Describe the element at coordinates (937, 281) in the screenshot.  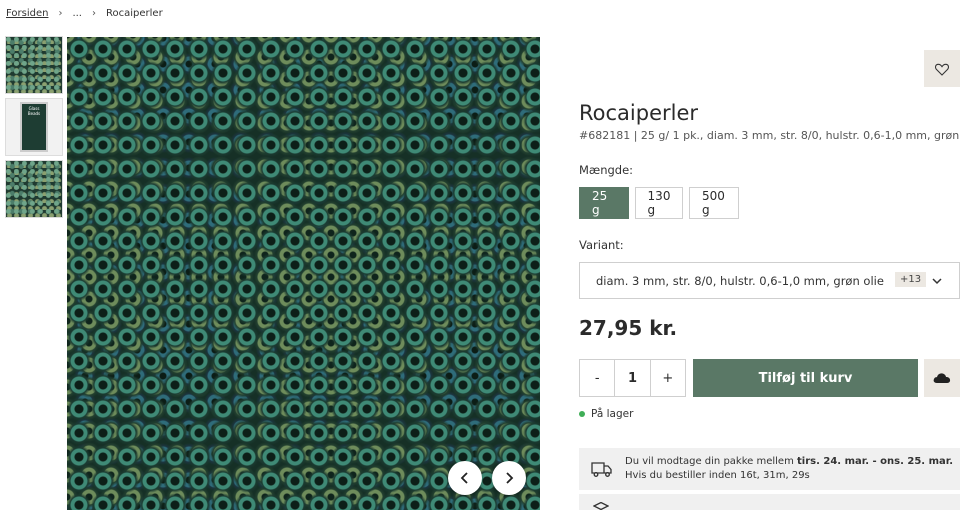
I see `chevron-down-icon` at that location.